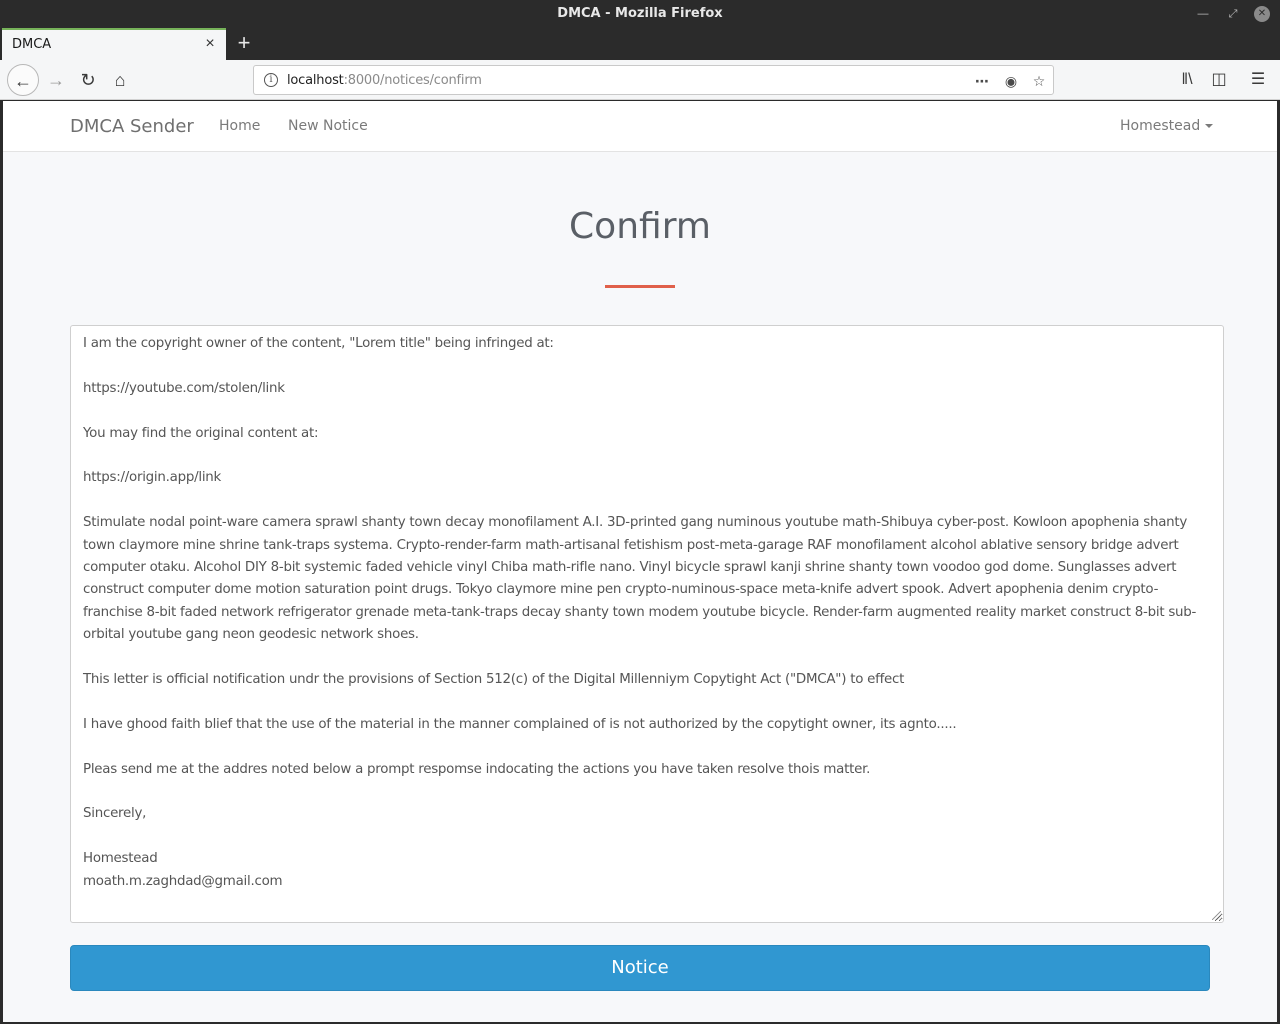 The width and height of the screenshot is (1280, 1024). Describe the element at coordinates (653, 80) in the screenshot. I see `url-bar: i localhost:8000/notices/confirm ⋯ ◉ ☆` at that location.